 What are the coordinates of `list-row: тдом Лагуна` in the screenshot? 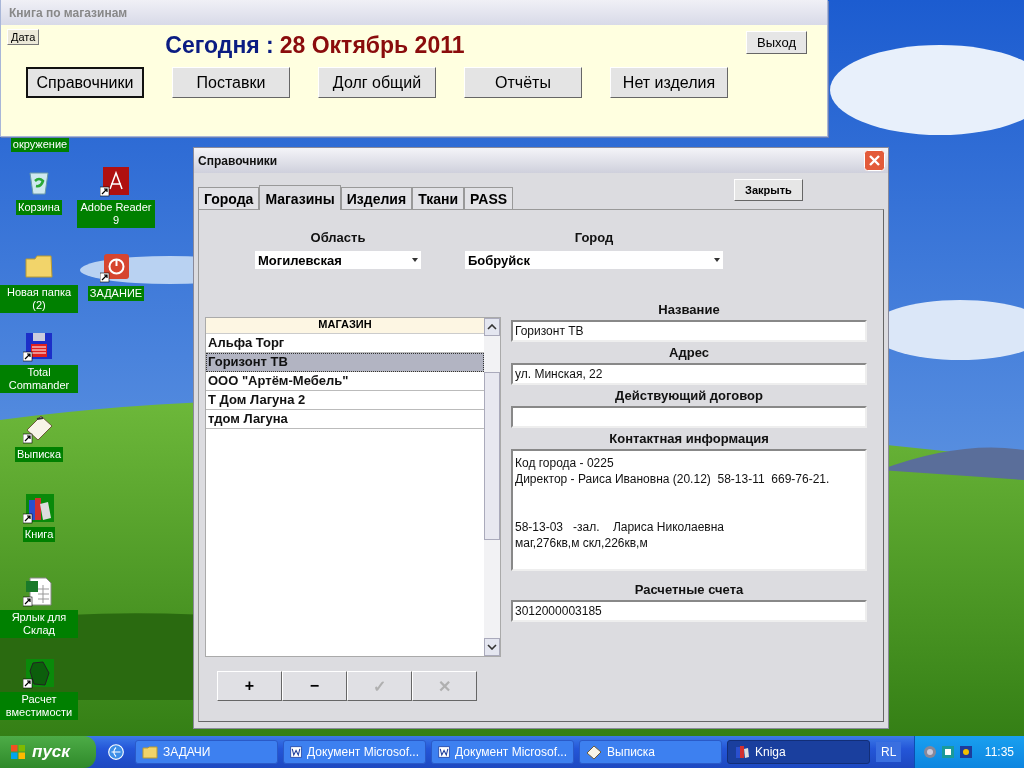 It's located at (345, 419).